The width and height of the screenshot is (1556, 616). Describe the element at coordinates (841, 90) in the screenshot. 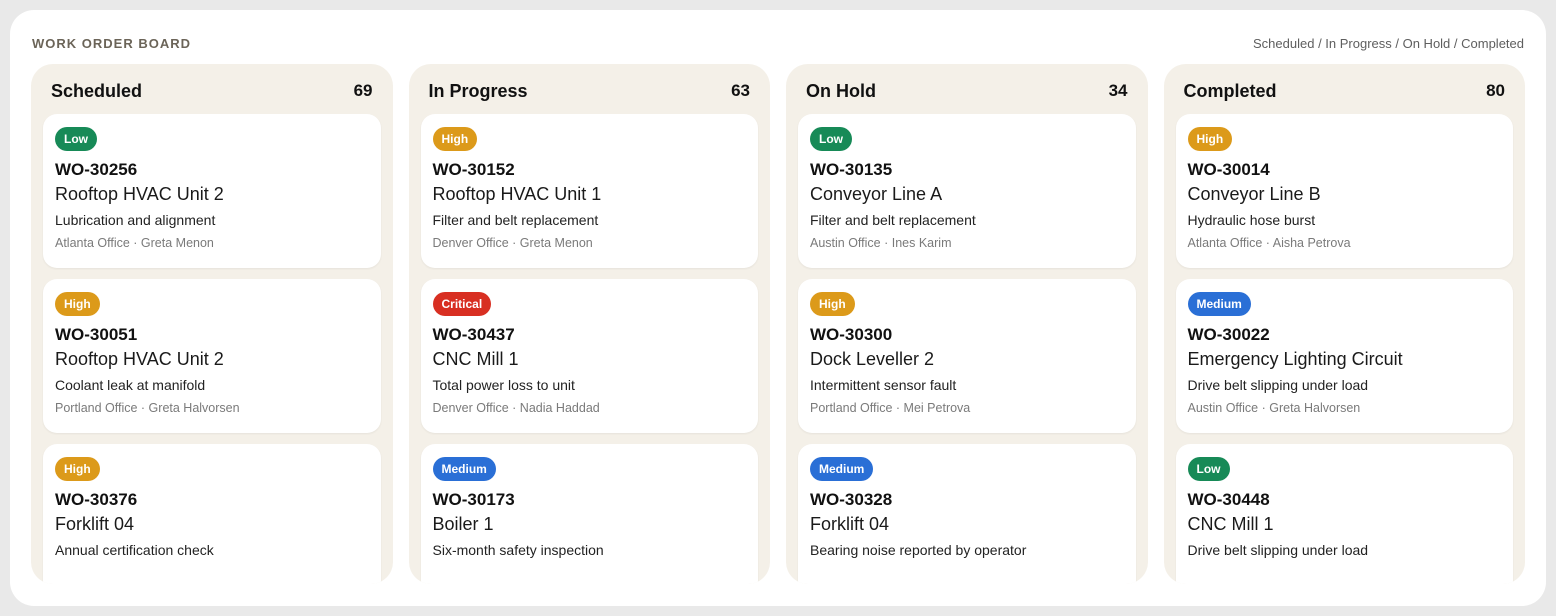

I see `column-title: On Hold` at that location.